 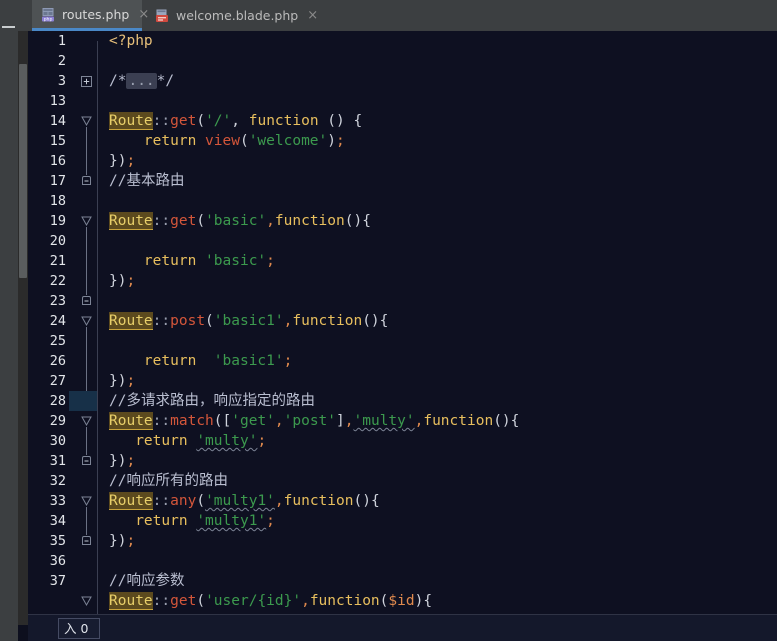 I want to click on line-number: 37, so click(x=57, y=581).